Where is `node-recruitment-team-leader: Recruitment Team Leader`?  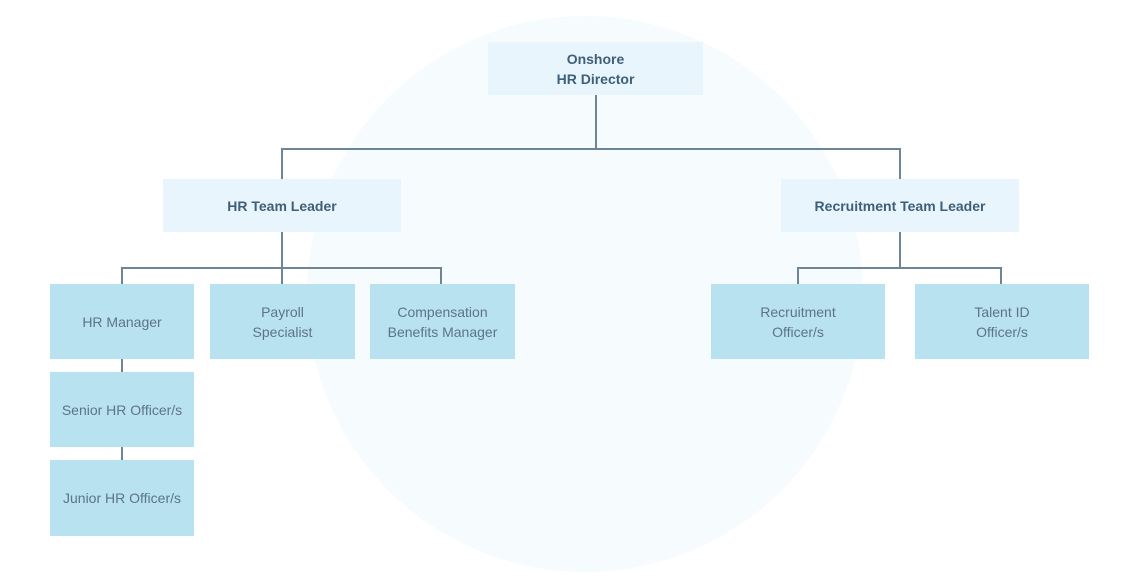
node-recruitment-team-leader: Recruitment Team Leader is located at coordinates (900, 205).